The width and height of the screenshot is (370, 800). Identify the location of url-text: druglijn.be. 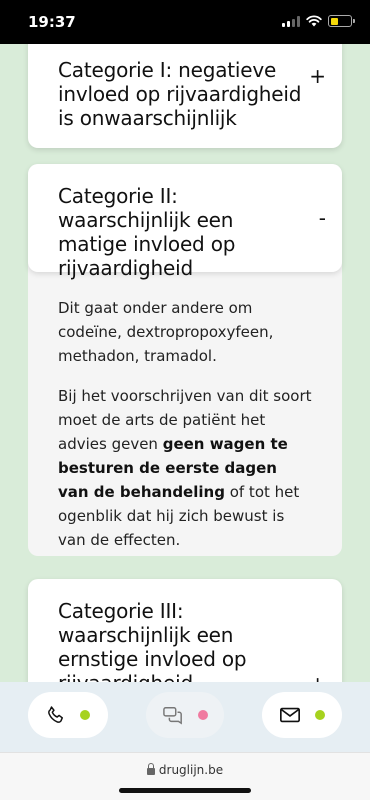
(191, 770).